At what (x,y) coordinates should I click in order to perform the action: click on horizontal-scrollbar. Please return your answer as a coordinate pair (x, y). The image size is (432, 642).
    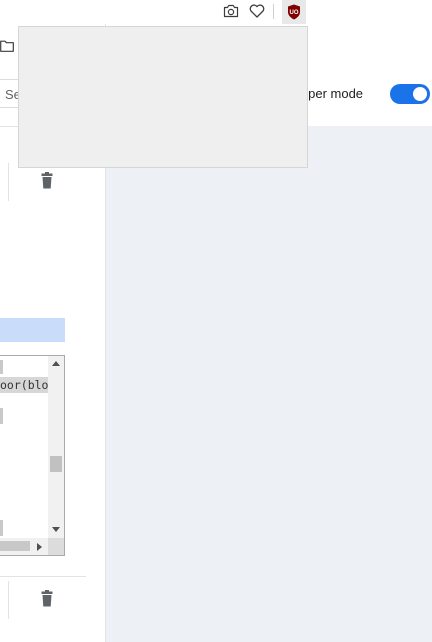
    Looking at the image, I should click on (24, 546).